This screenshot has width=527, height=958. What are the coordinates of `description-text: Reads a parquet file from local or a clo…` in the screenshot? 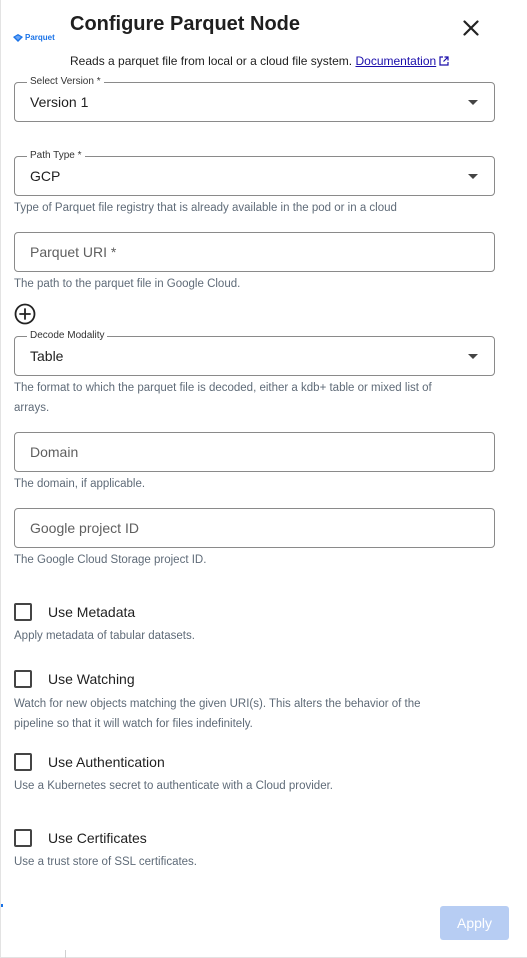 It's located at (211, 61).